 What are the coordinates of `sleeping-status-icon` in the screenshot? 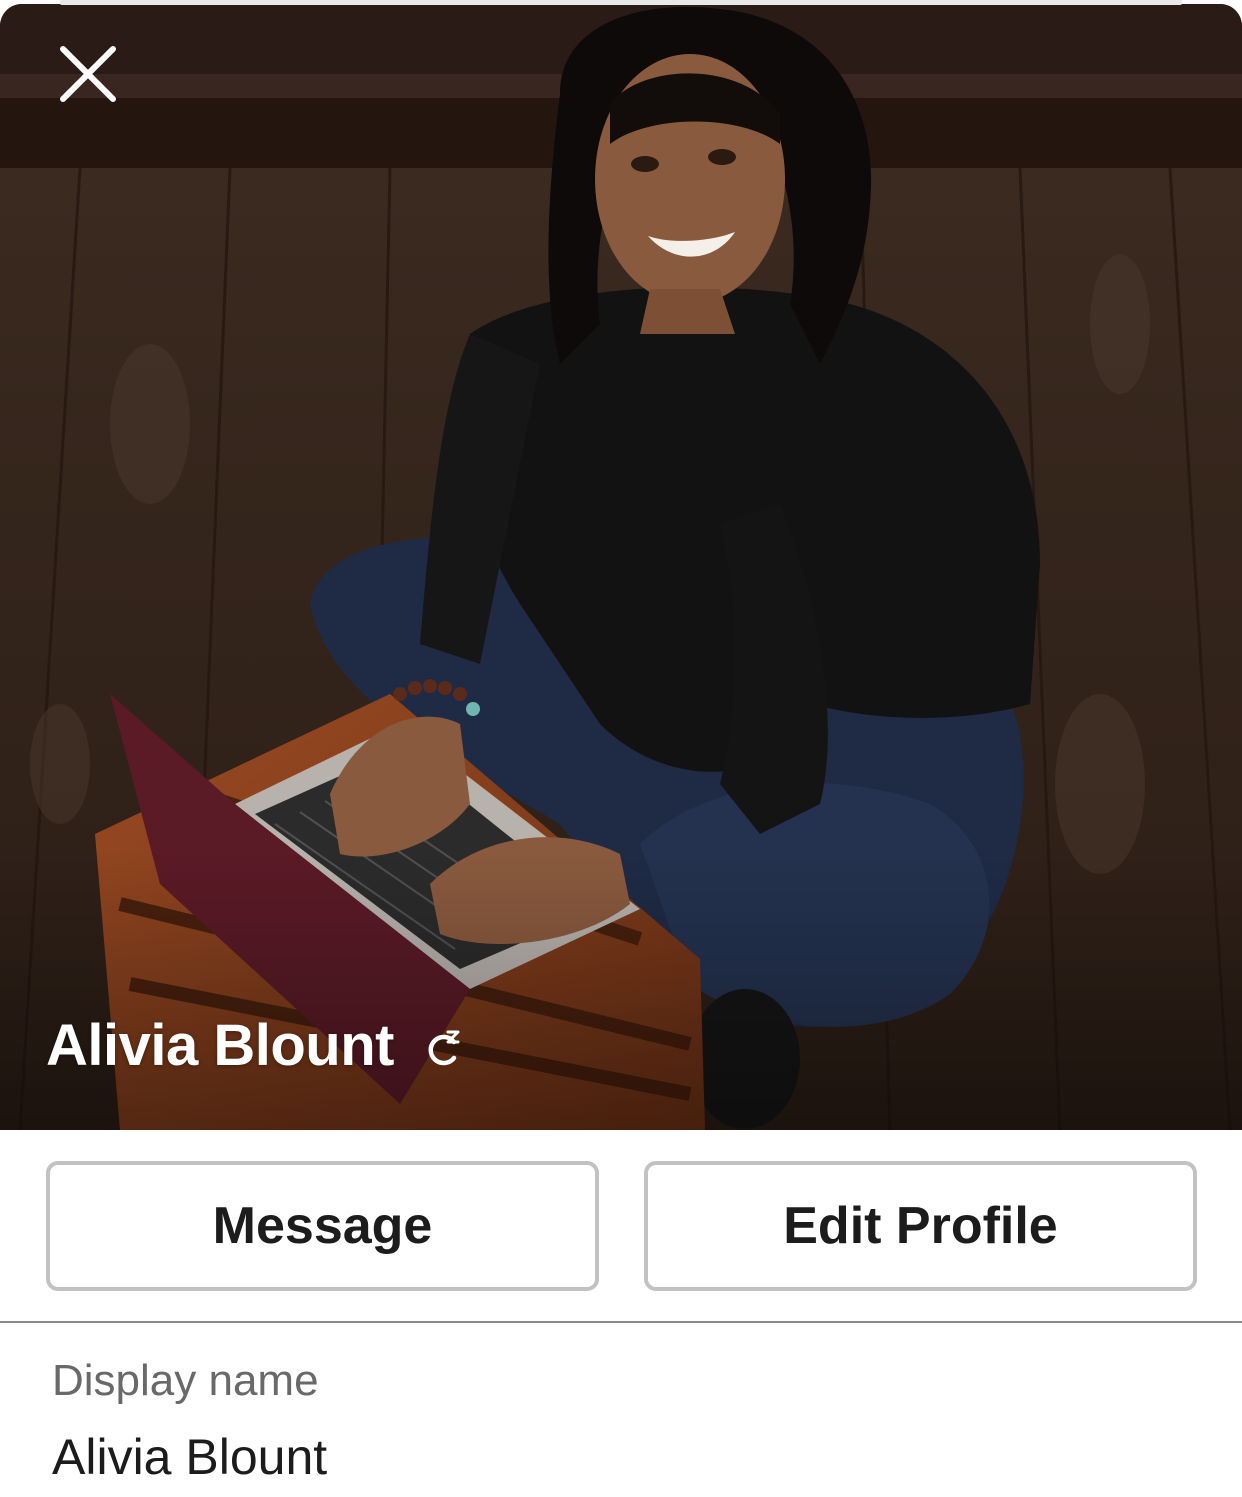 It's located at (444, 1047).